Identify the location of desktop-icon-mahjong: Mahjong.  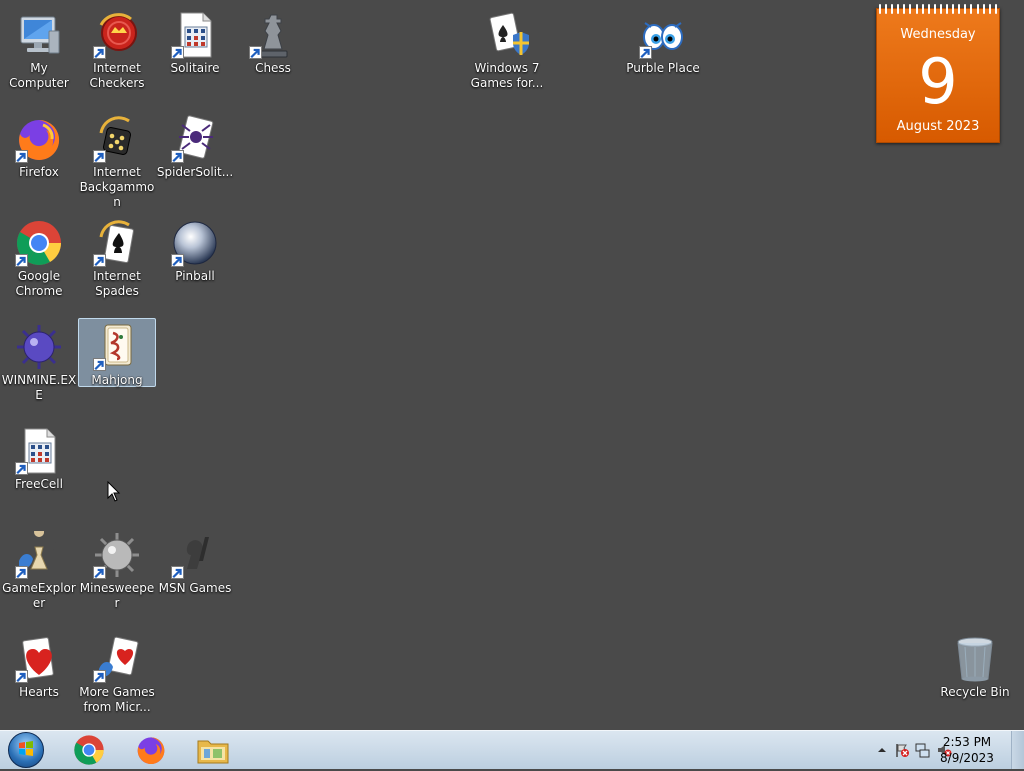
(117, 352).